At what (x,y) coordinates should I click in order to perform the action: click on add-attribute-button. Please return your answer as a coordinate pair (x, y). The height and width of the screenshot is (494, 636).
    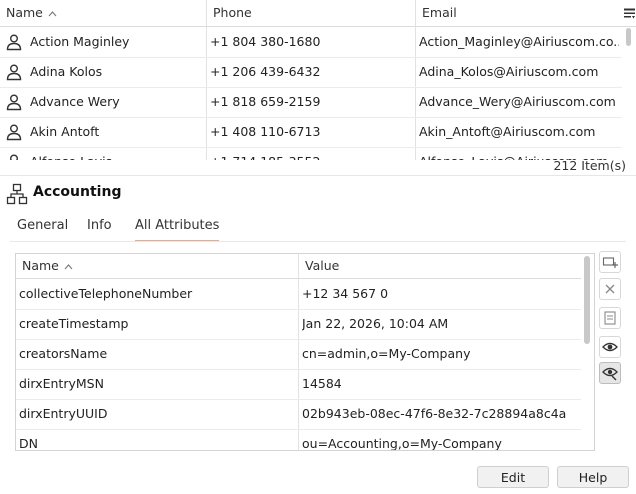
    Looking at the image, I should click on (610, 262).